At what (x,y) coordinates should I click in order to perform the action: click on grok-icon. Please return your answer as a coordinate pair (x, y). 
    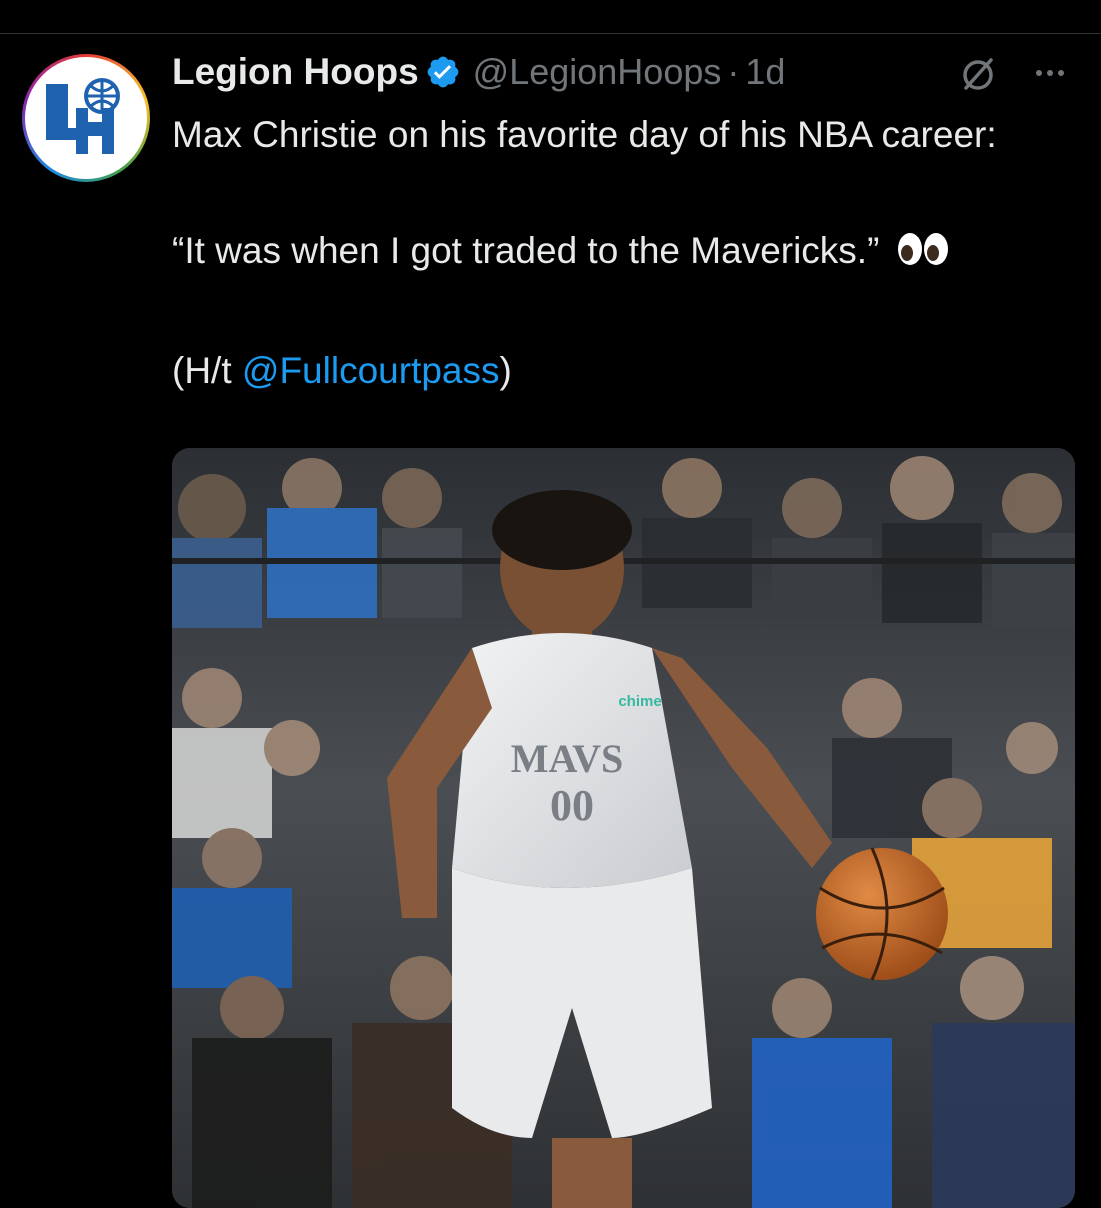
    Looking at the image, I should click on (978, 74).